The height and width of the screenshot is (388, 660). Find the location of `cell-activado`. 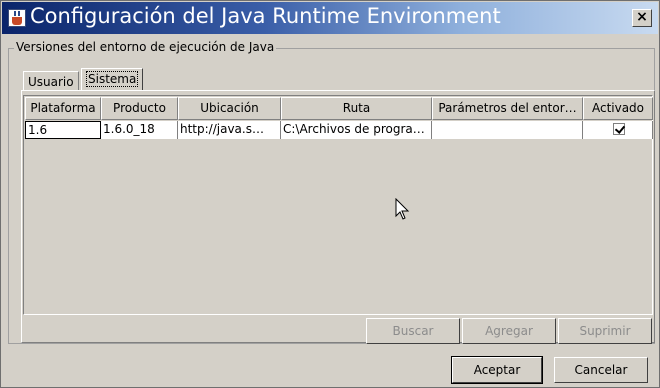

cell-activado is located at coordinates (618, 130).